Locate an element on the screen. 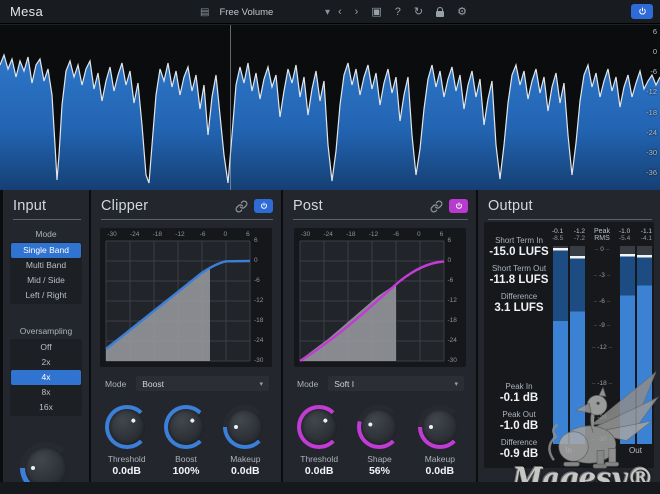 The width and height of the screenshot is (660, 494). db-tick: -18 is located at coordinates (651, 112).